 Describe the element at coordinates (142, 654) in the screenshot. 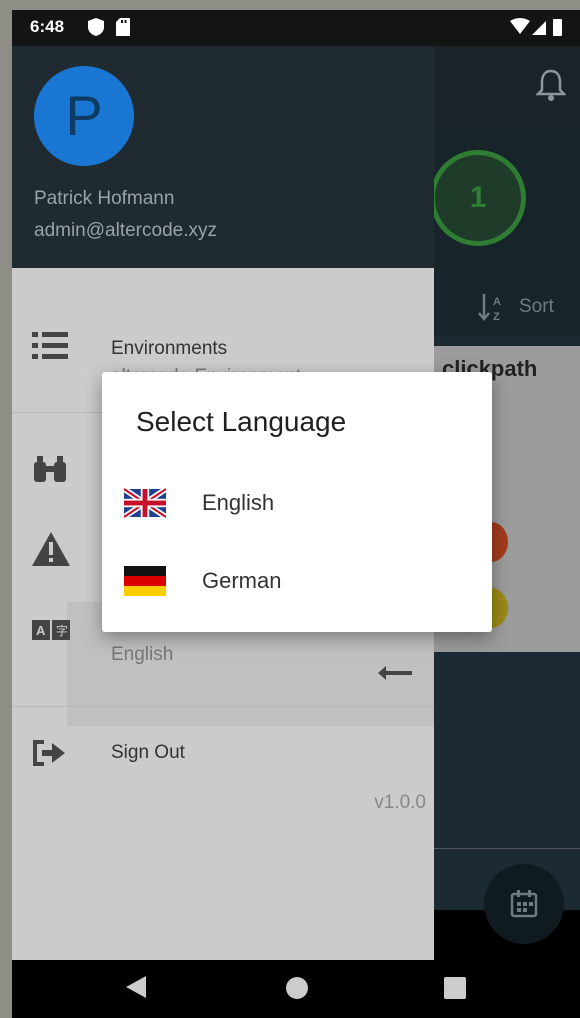

I see `language-value: English` at that location.